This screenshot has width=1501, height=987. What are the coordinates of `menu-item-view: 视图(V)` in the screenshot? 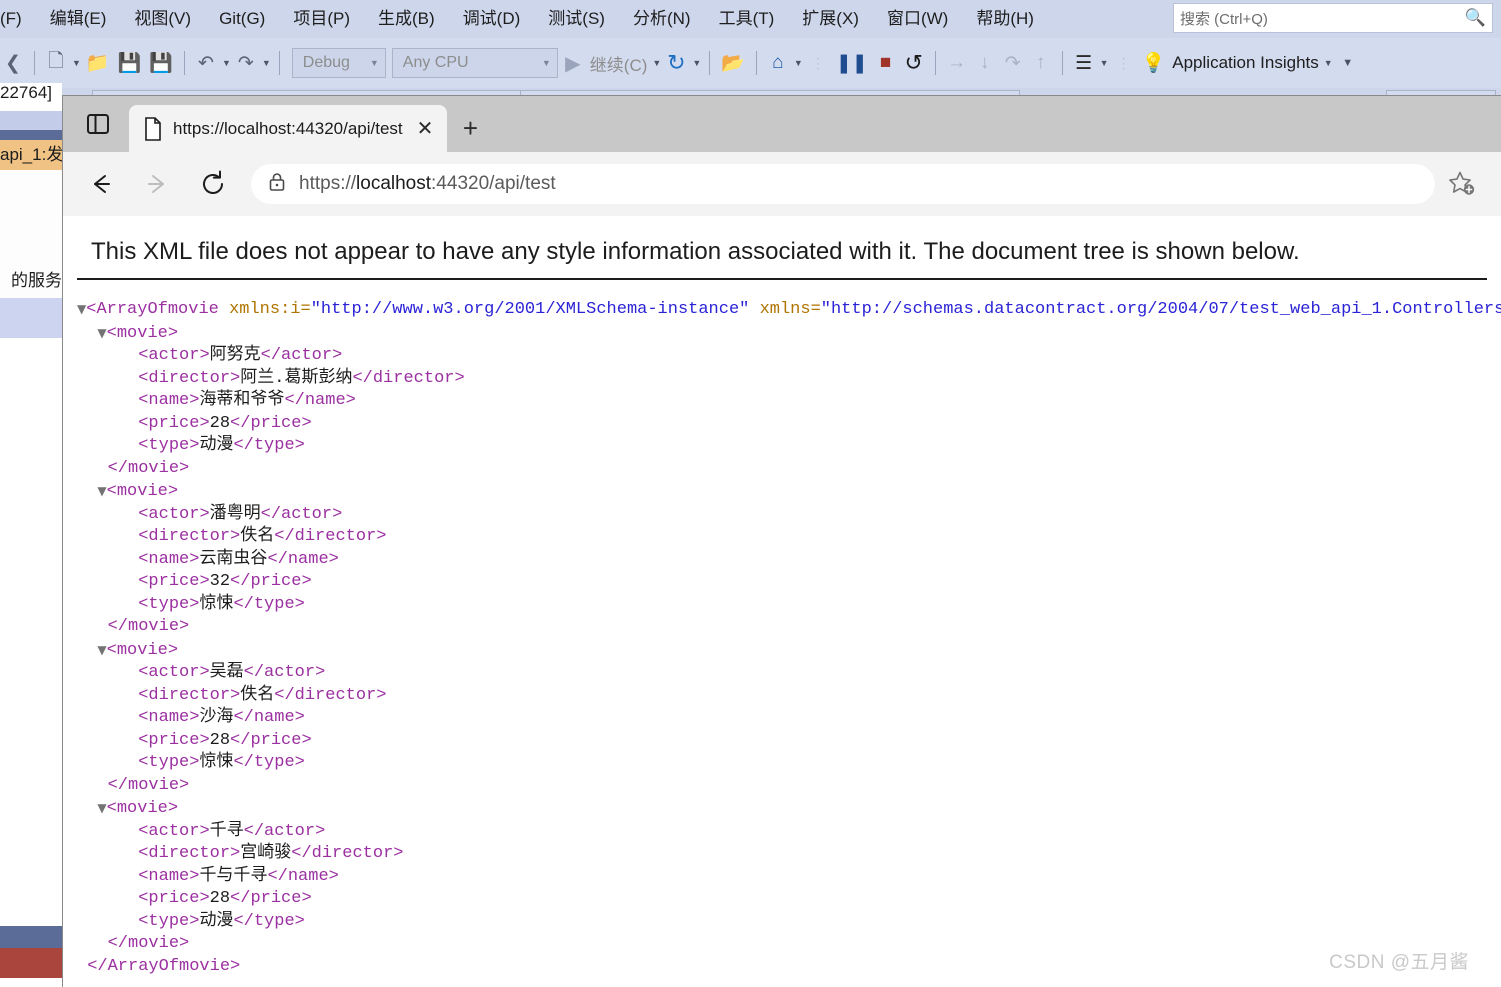 It's located at (162, 19).